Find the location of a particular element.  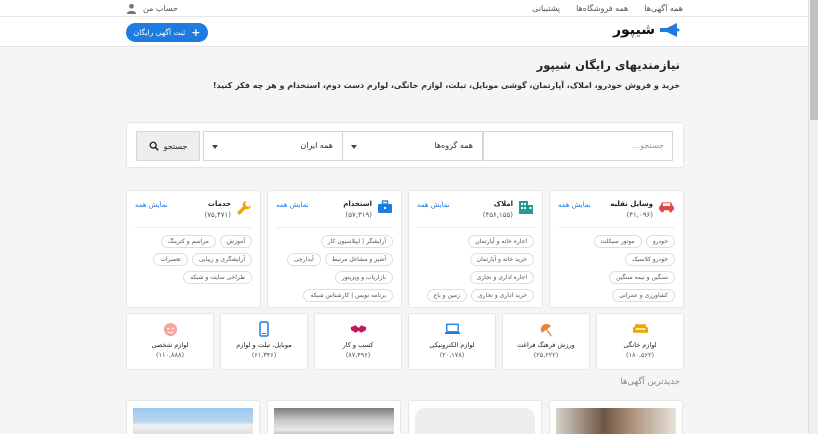

mini-category-count: (۱۸۰,۵۶۲) is located at coordinates (640, 355).